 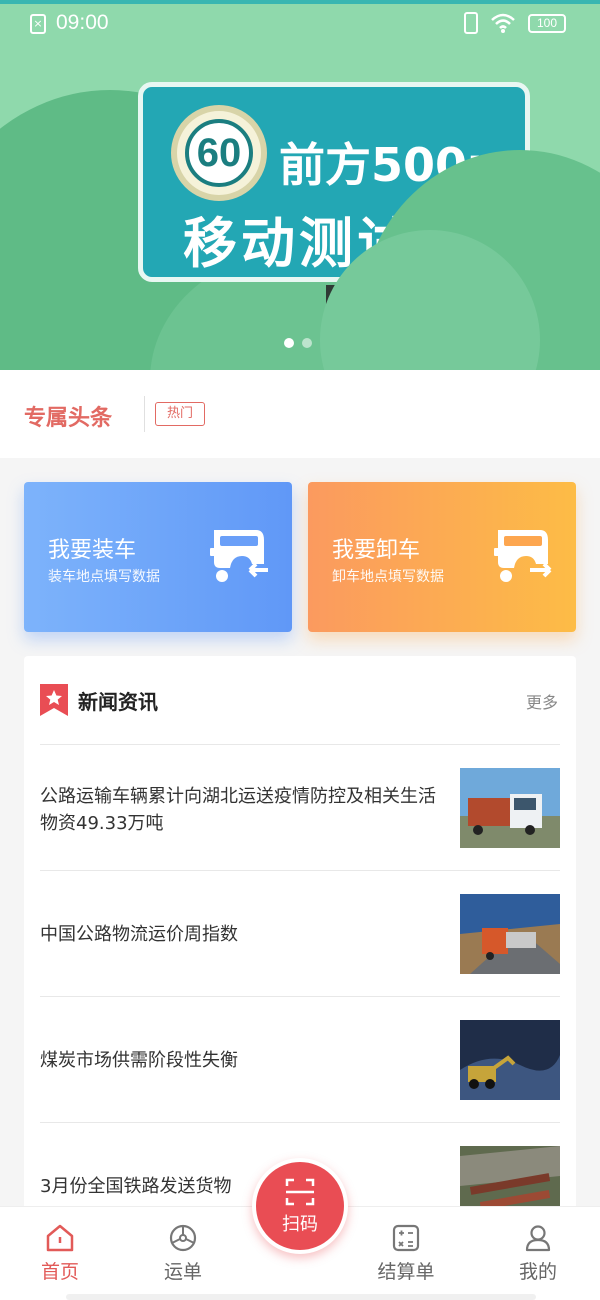 What do you see at coordinates (118, 702) in the screenshot?
I see `news-section-title: 新闻资讯` at bounding box center [118, 702].